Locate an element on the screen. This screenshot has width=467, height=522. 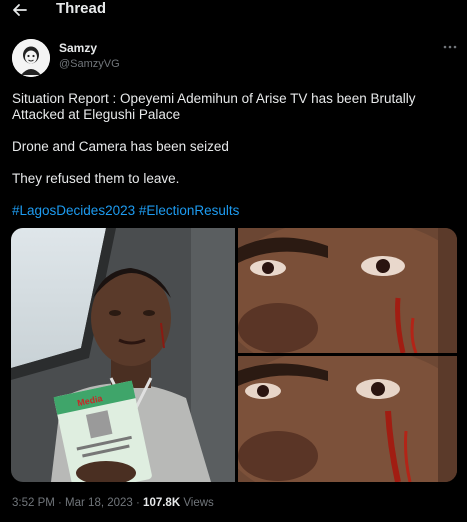
more-dots-icon is located at coordinates (450, 47).